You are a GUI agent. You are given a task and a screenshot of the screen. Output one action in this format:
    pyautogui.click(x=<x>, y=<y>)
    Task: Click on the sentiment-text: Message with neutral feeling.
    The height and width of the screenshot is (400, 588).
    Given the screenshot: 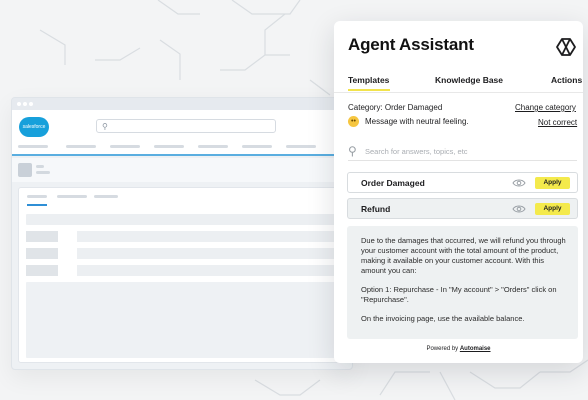 What is the action you would take?
    pyautogui.click(x=417, y=121)
    